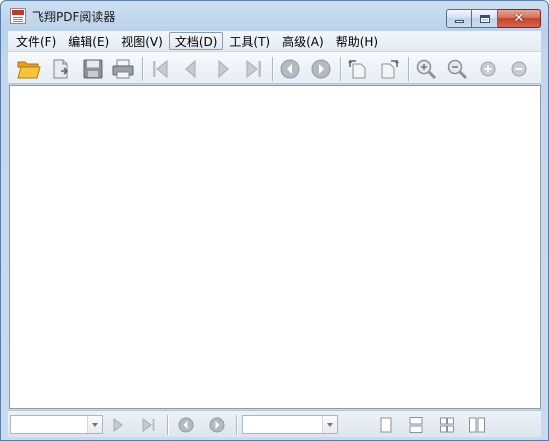 The width and height of the screenshot is (549, 441). I want to click on menu-file: 文件(F), so click(36, 41).